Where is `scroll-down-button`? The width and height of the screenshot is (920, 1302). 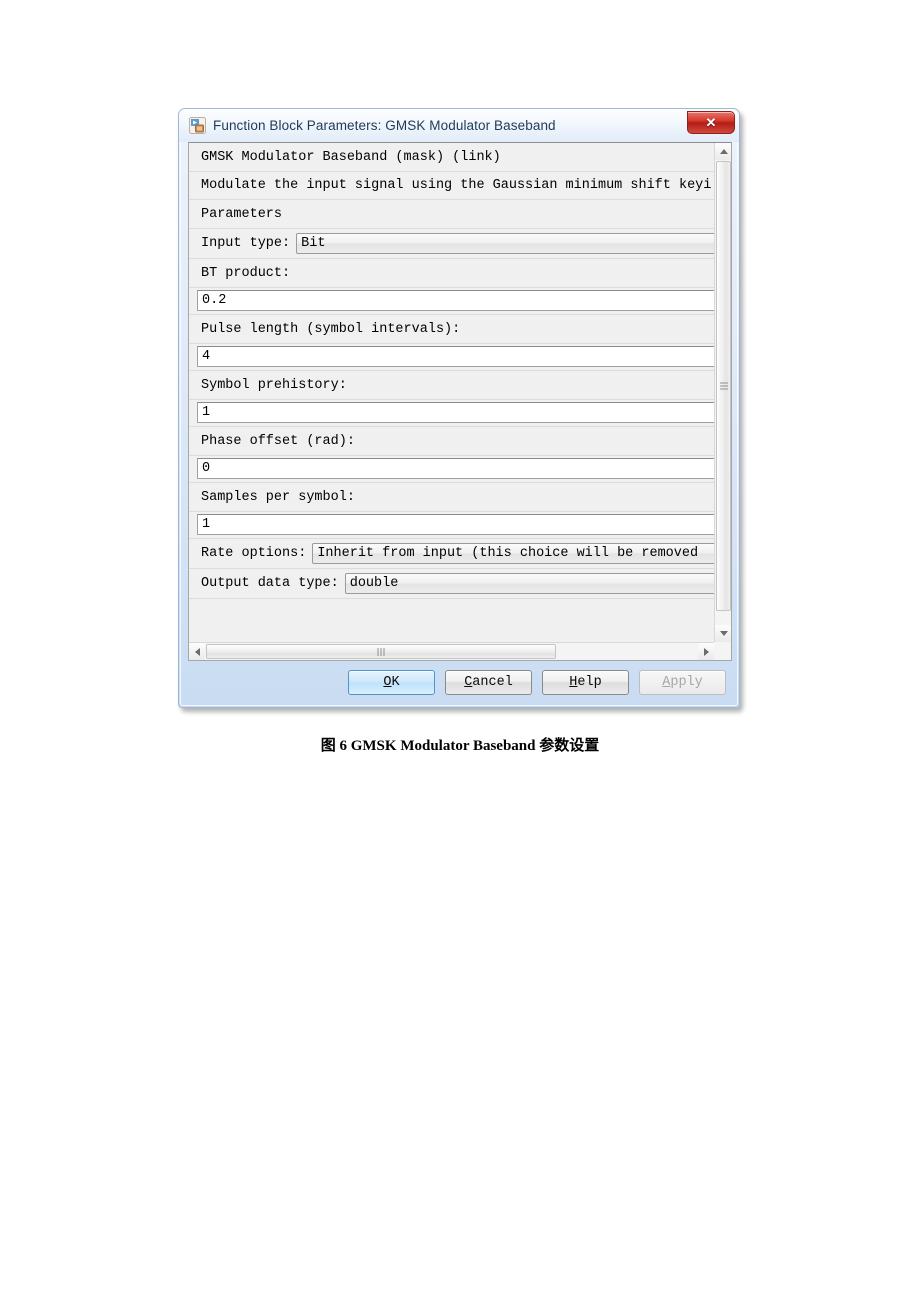
scroll-down-button is located at coordinates (723, 633).